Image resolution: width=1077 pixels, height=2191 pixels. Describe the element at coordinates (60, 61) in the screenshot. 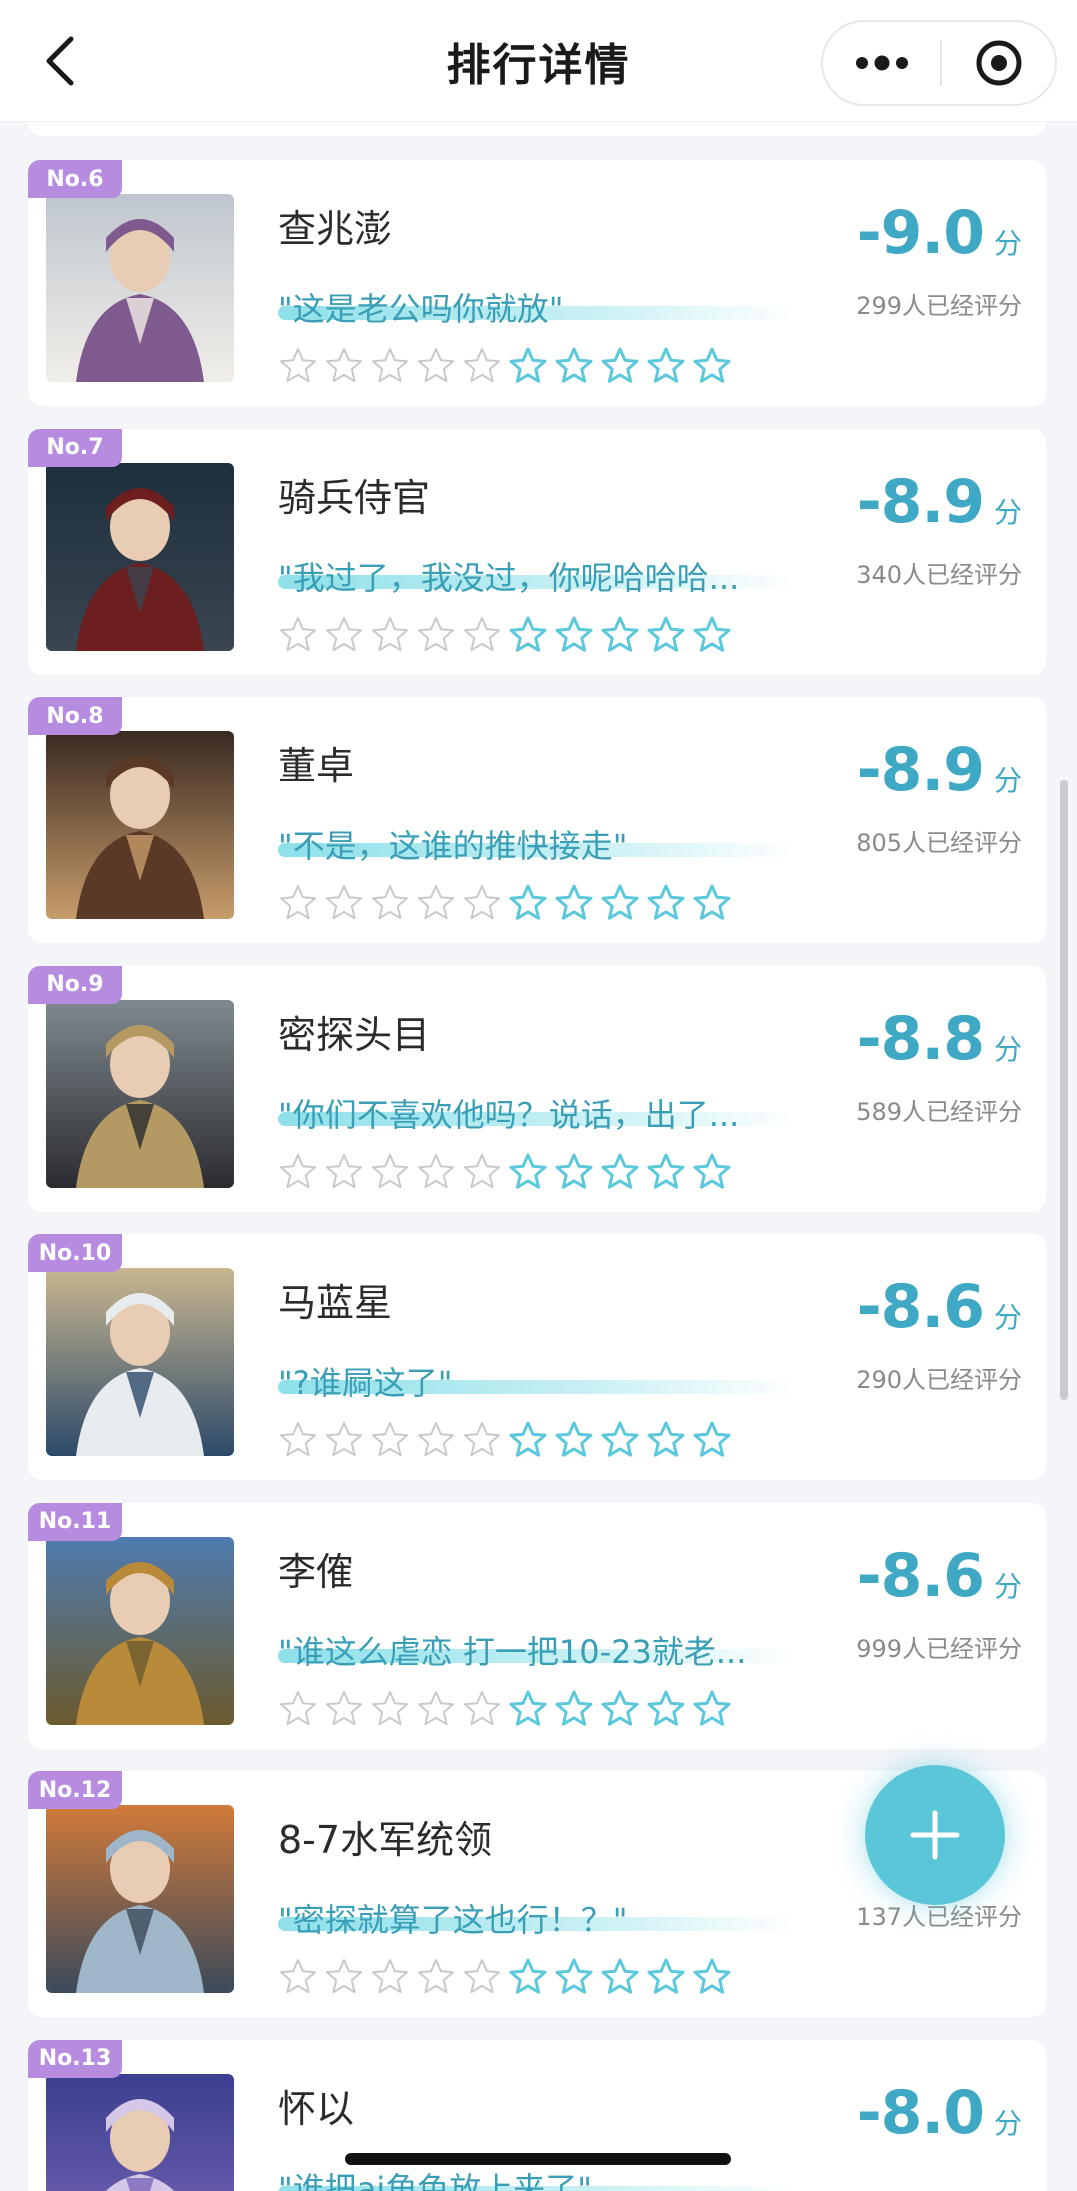

I see `back-button` at that location.